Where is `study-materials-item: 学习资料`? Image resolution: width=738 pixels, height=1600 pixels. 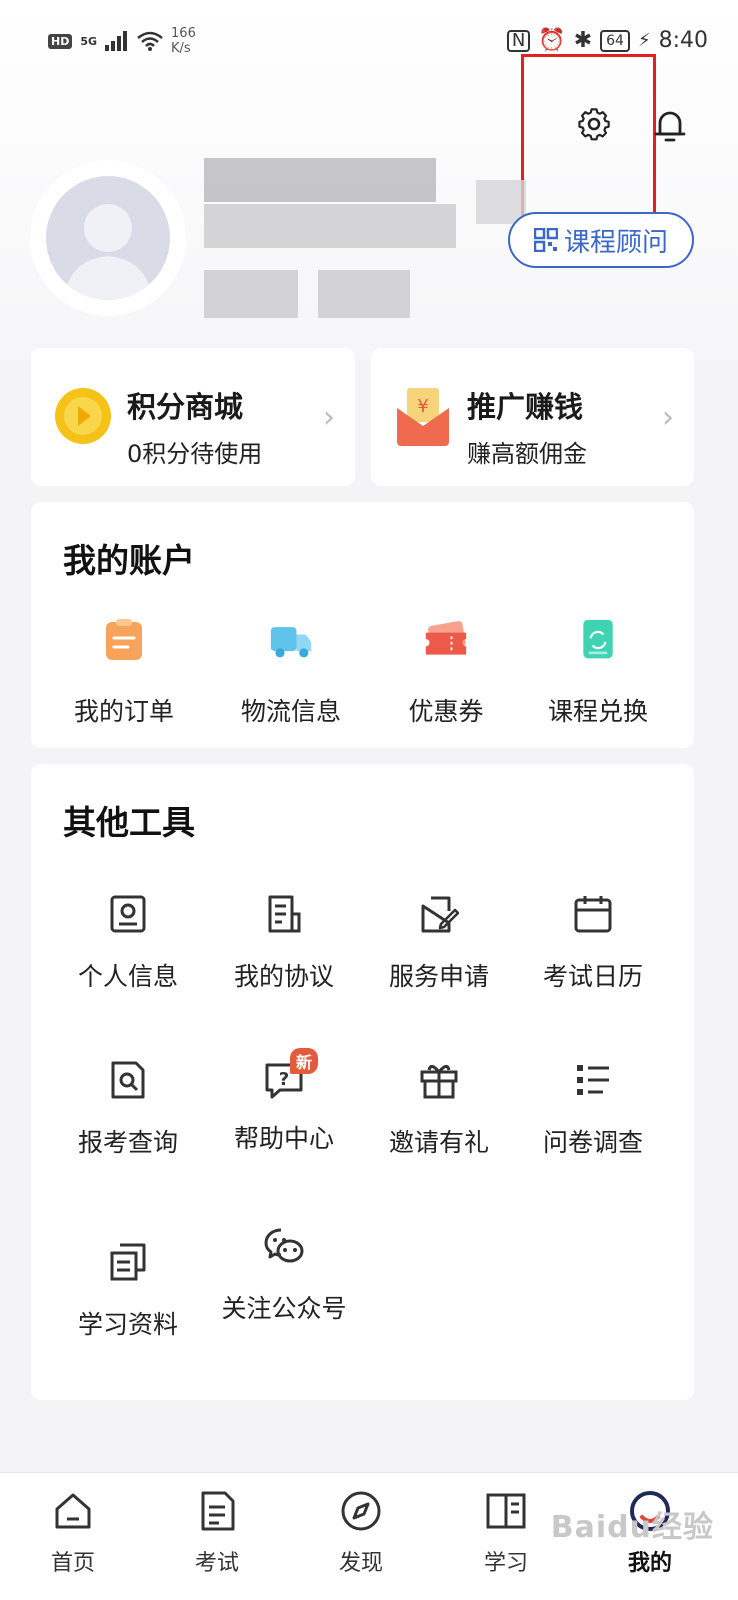 study-materials-item: 学习资料 is located at coordinates (128, 1292).